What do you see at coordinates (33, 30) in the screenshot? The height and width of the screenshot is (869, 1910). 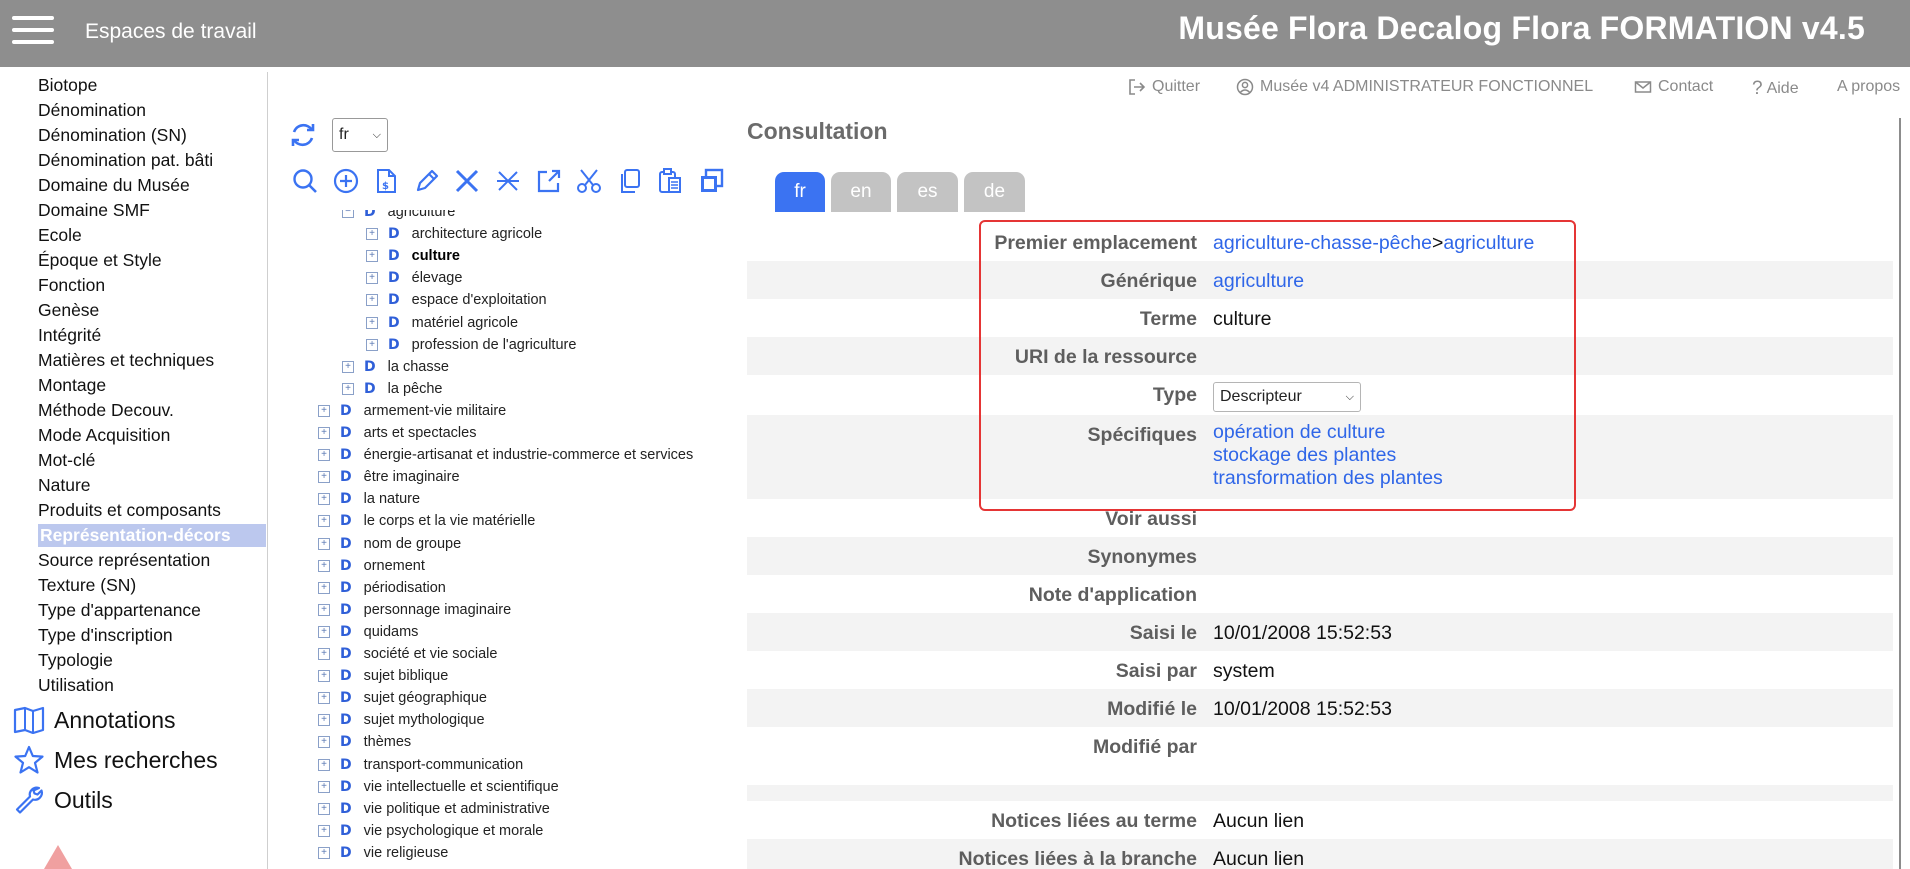 I see `menu-icon` at bounding box center [33, 30].